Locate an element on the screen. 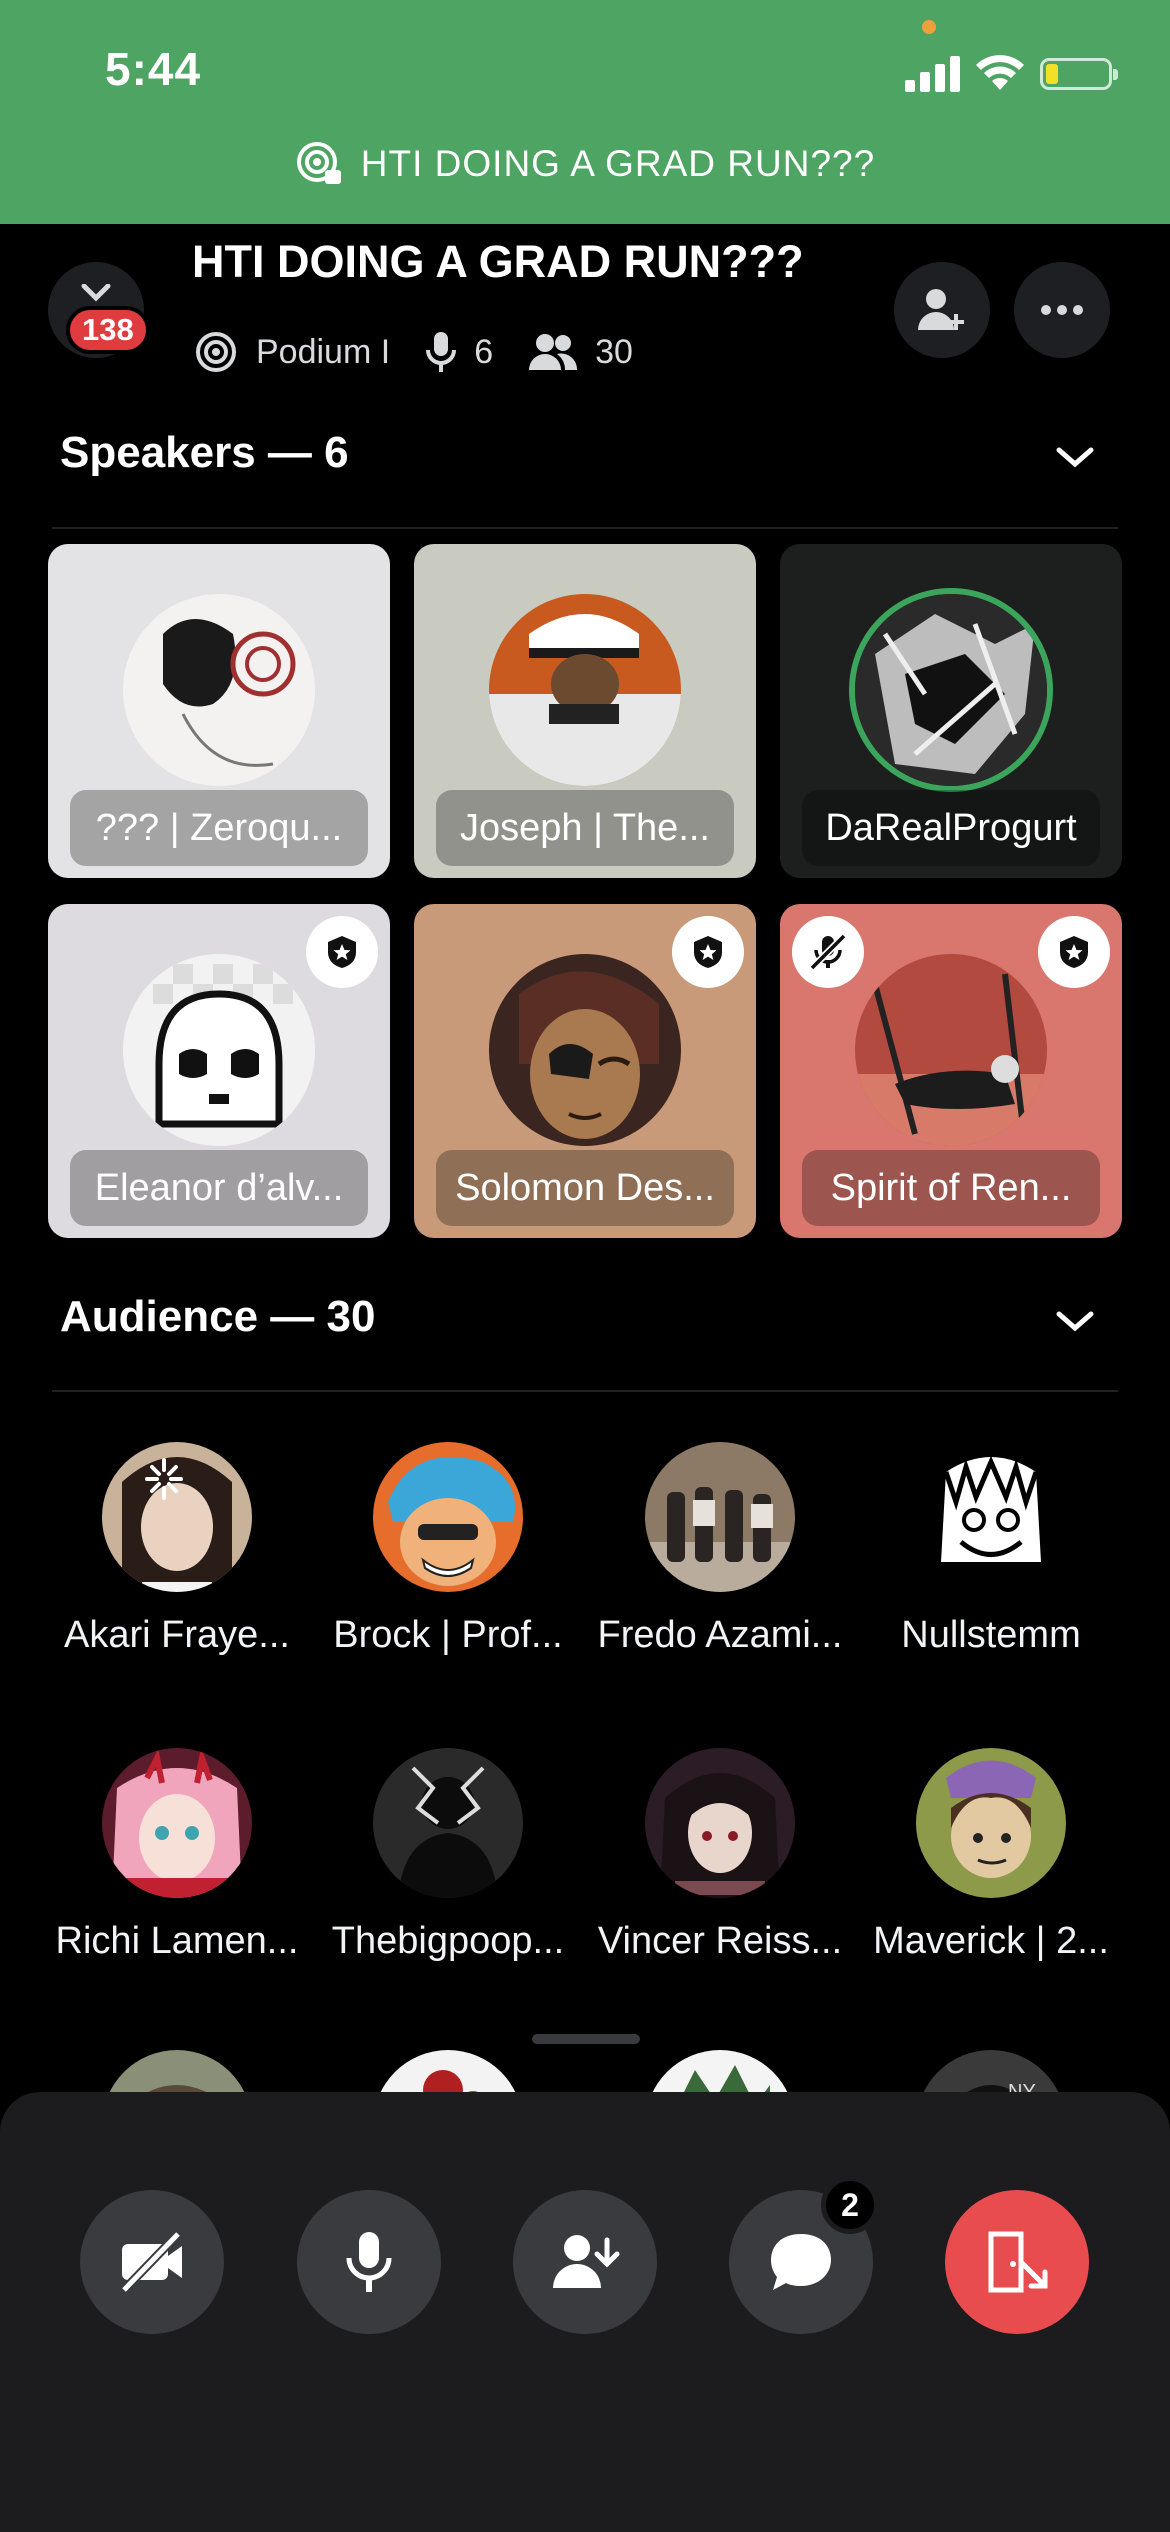  listener-count: 30 is located at coordinates (614, 351).